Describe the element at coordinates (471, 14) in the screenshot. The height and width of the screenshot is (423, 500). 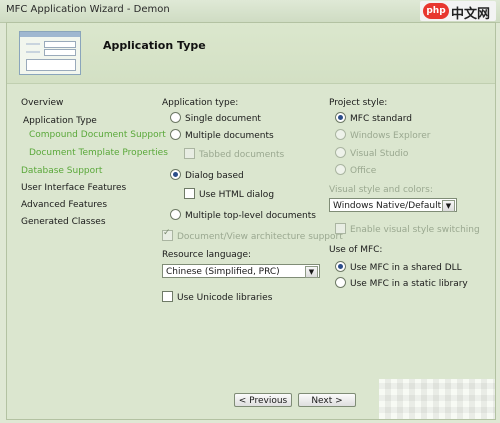
I see `watermark-text: 中文网` at that location.